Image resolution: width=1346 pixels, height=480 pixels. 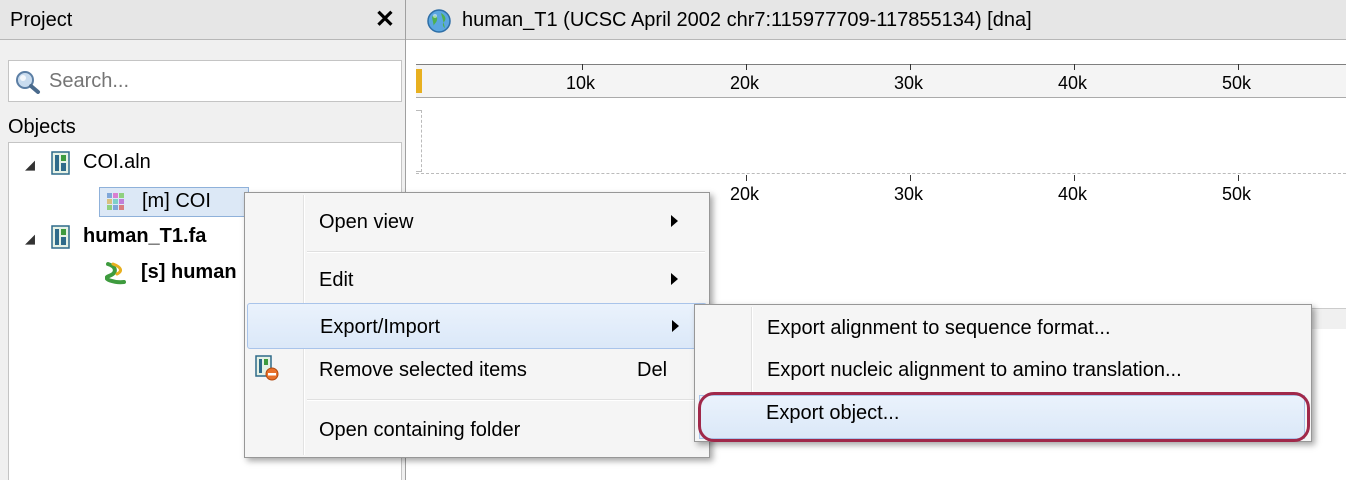 What do you see at coordinates (41, 20) in the screenshot?
I see `project-panel-title: Project` at bounding box center [41, 20].